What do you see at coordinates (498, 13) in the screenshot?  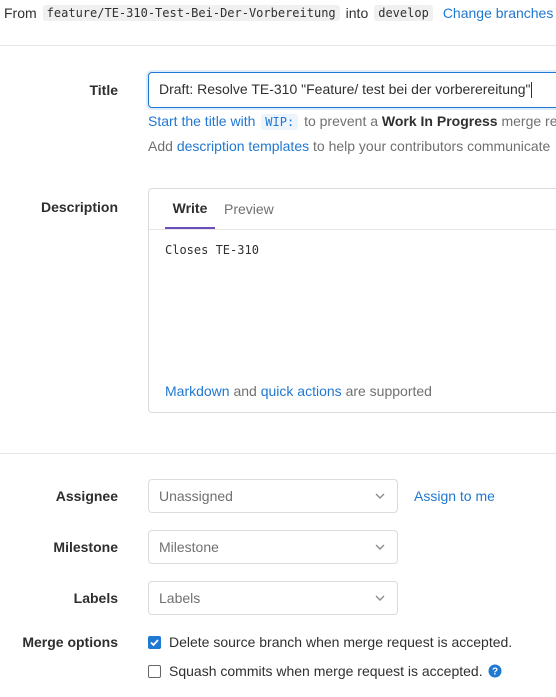 I see `change-branches-link: Change branches` at bounding box center [498, 13].